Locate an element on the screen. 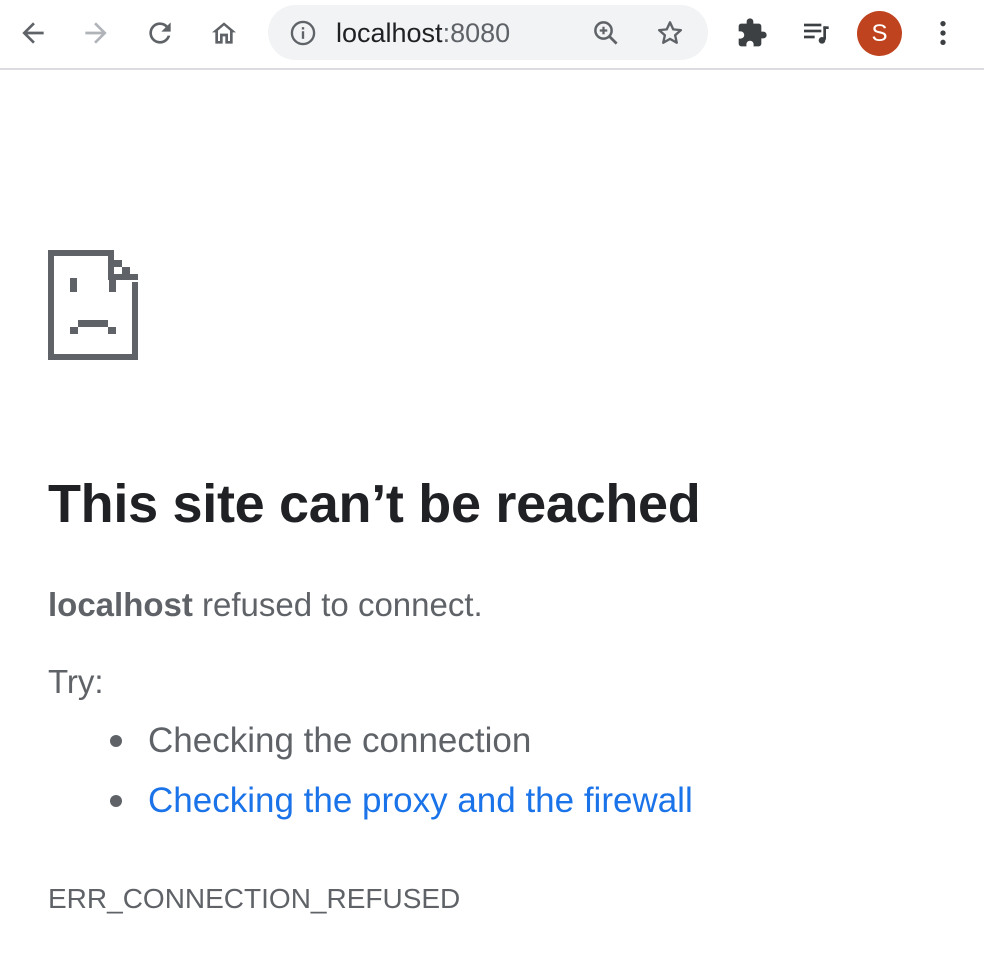 Image resolution: width=984 pixels, height=972 pixels. star-icon is located at coordinates (670, 32).